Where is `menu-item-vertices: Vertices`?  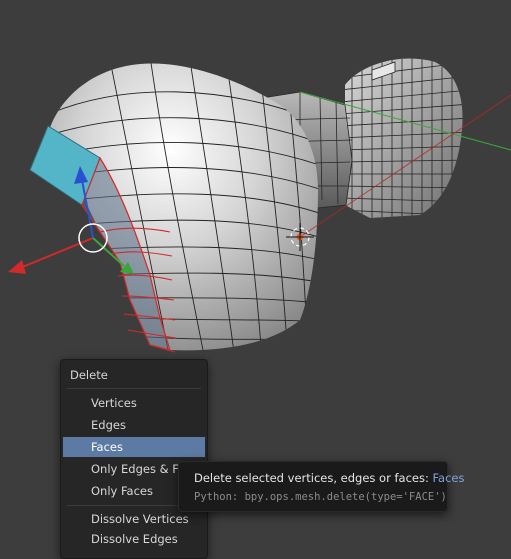
menu-item-vertices: Vertices is located at coordinates (134, 403).